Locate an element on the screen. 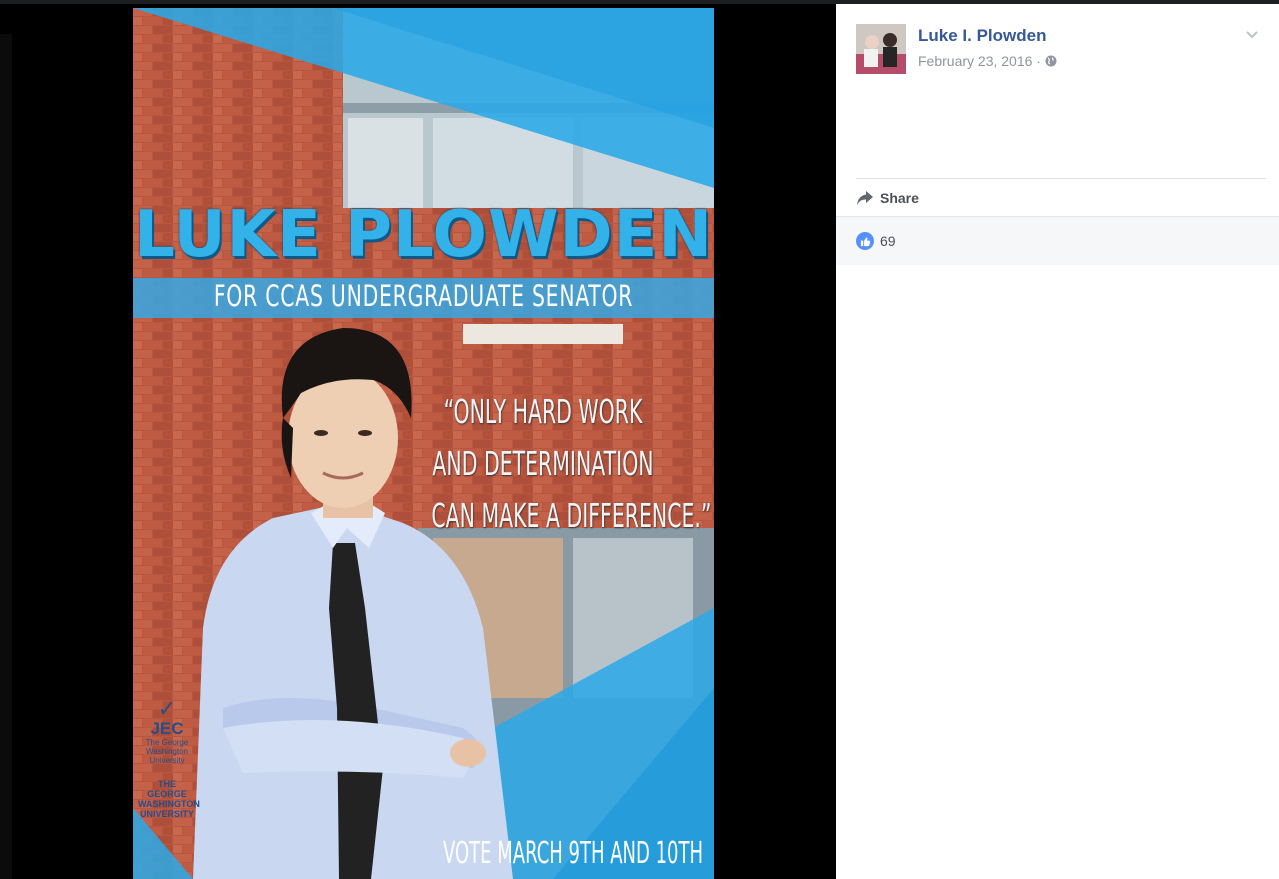 Image resolution: width=1279 pixels, height=879 pixels. like-icon is located at coordinates (865, 241).